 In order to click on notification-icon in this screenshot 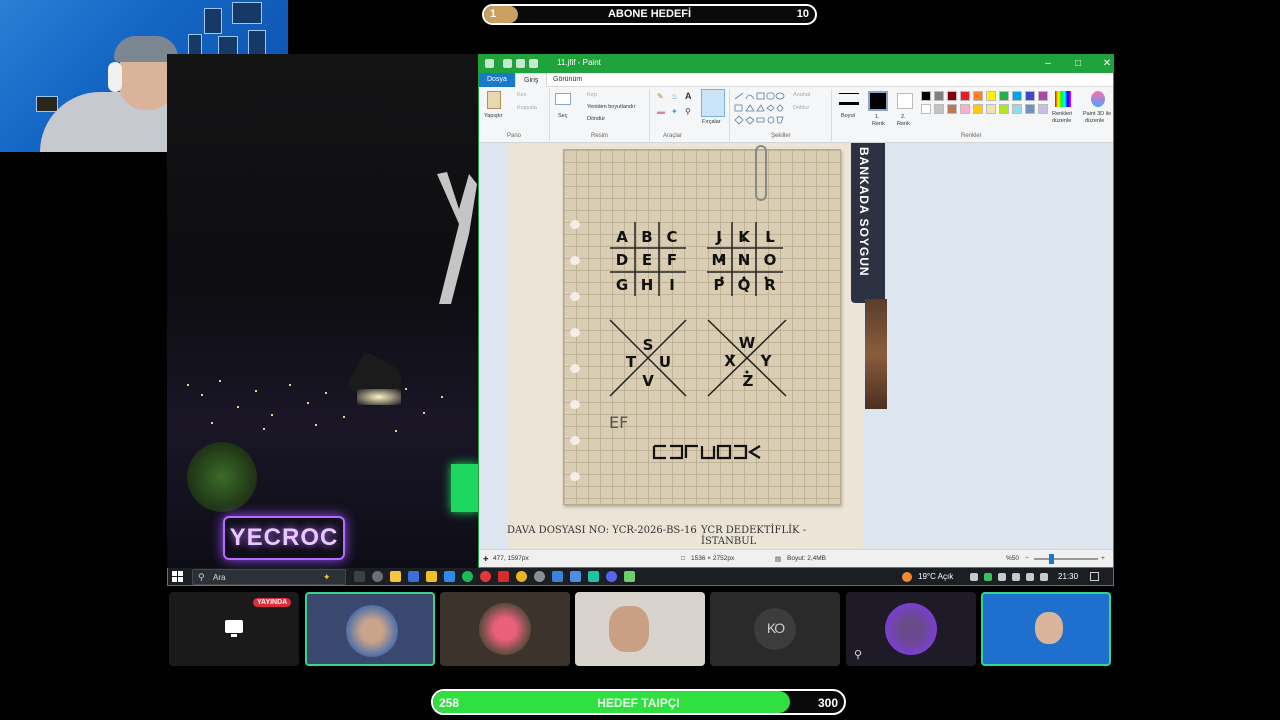, I will do `click(1094, 576)`.